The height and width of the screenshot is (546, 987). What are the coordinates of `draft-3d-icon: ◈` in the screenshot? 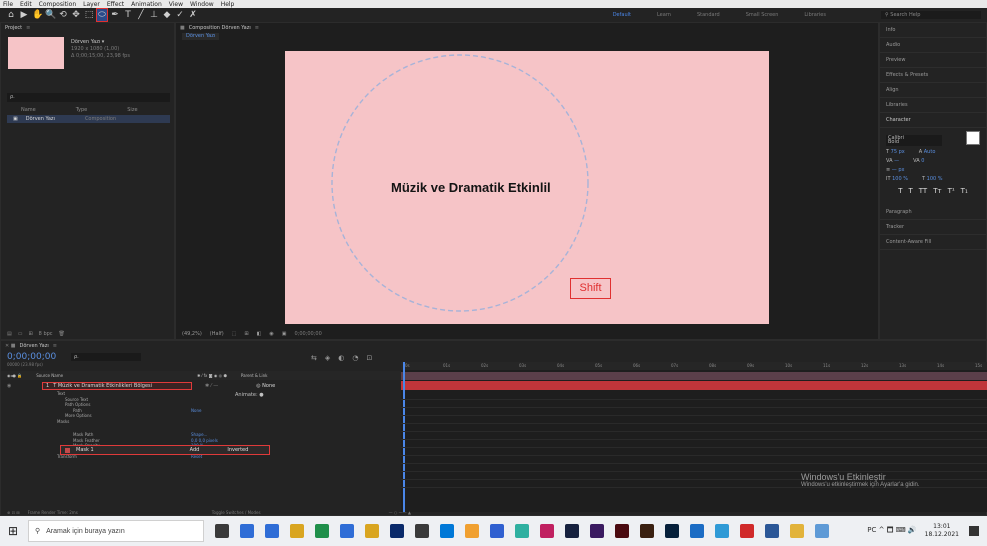 It's located at (327, 358).